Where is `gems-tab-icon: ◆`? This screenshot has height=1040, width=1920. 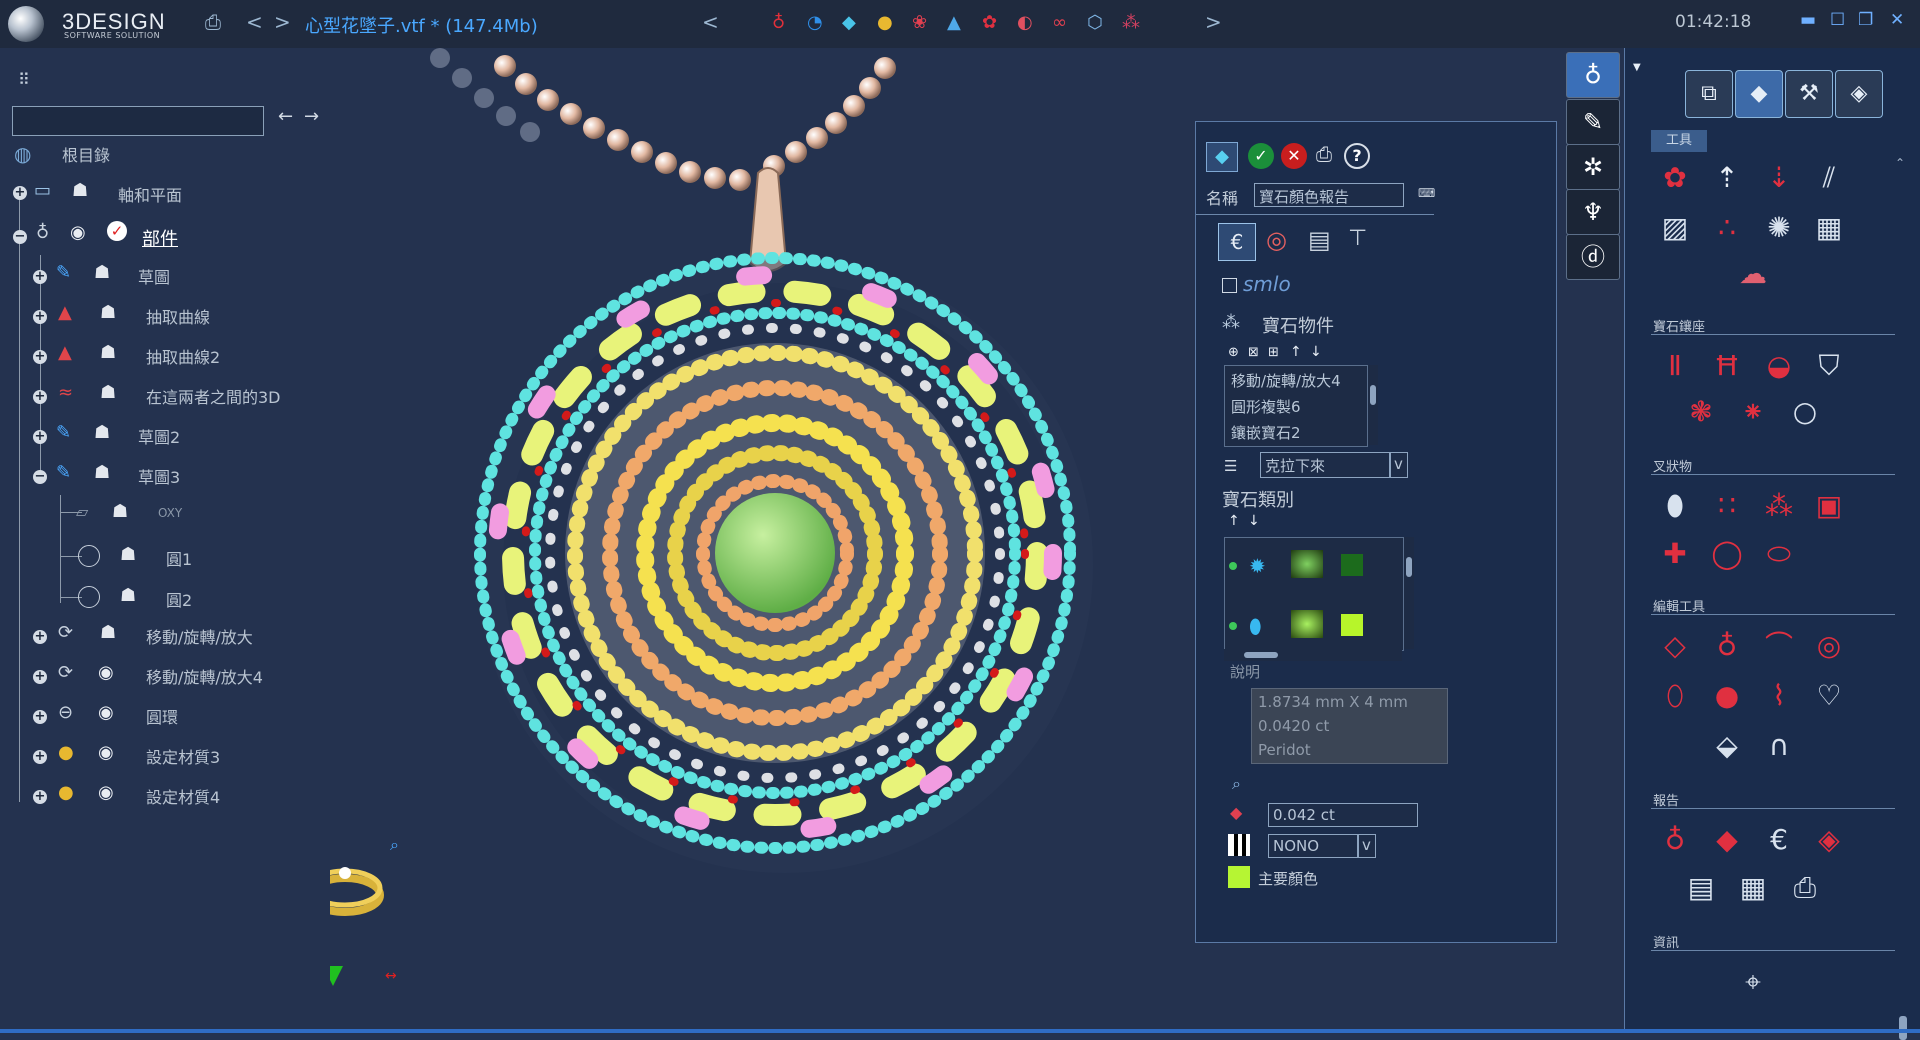
gems-tab-icon: ◆ is located at coordinates (1759, 94).